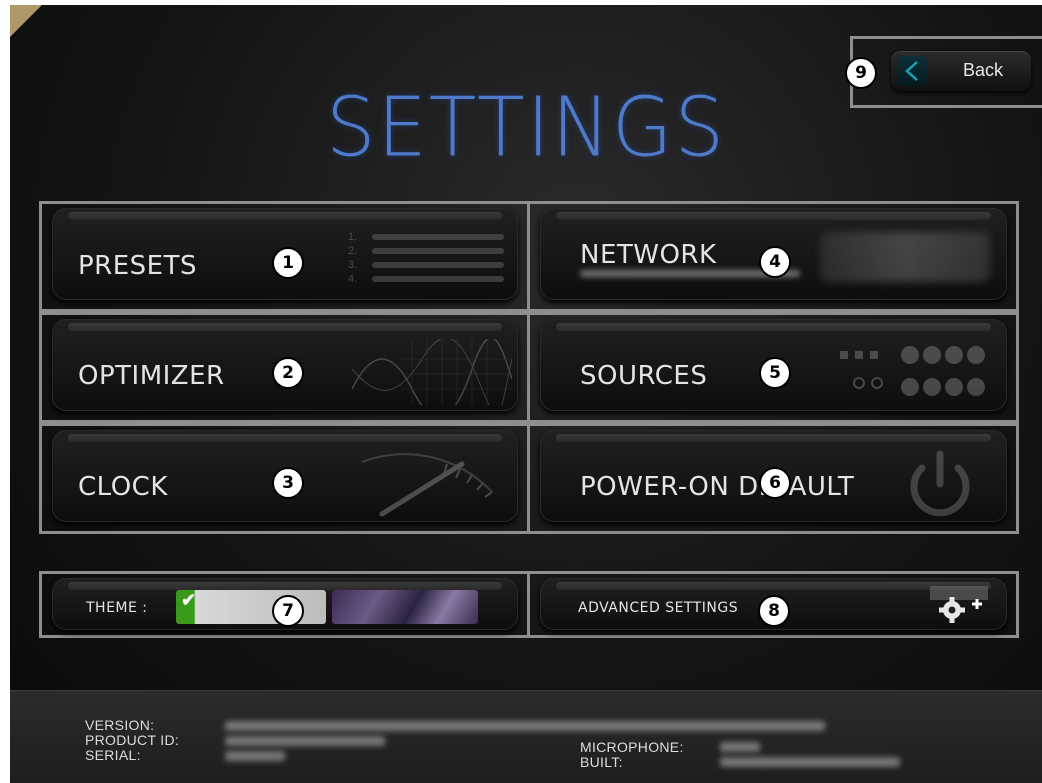 Image resolution: width=1042 pixels, height=783 pixels. I want to click on corner-accent, so click(26, 21).